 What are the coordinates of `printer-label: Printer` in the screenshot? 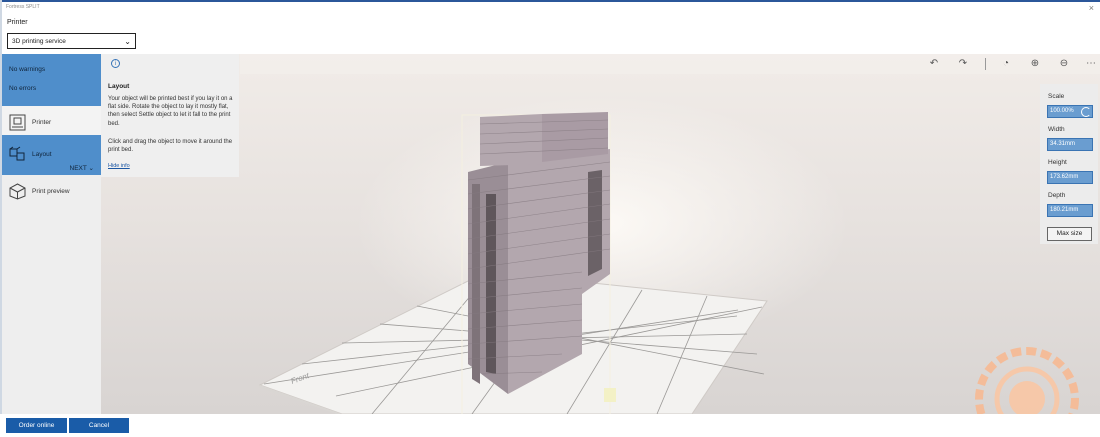 It's located at (17, 22).